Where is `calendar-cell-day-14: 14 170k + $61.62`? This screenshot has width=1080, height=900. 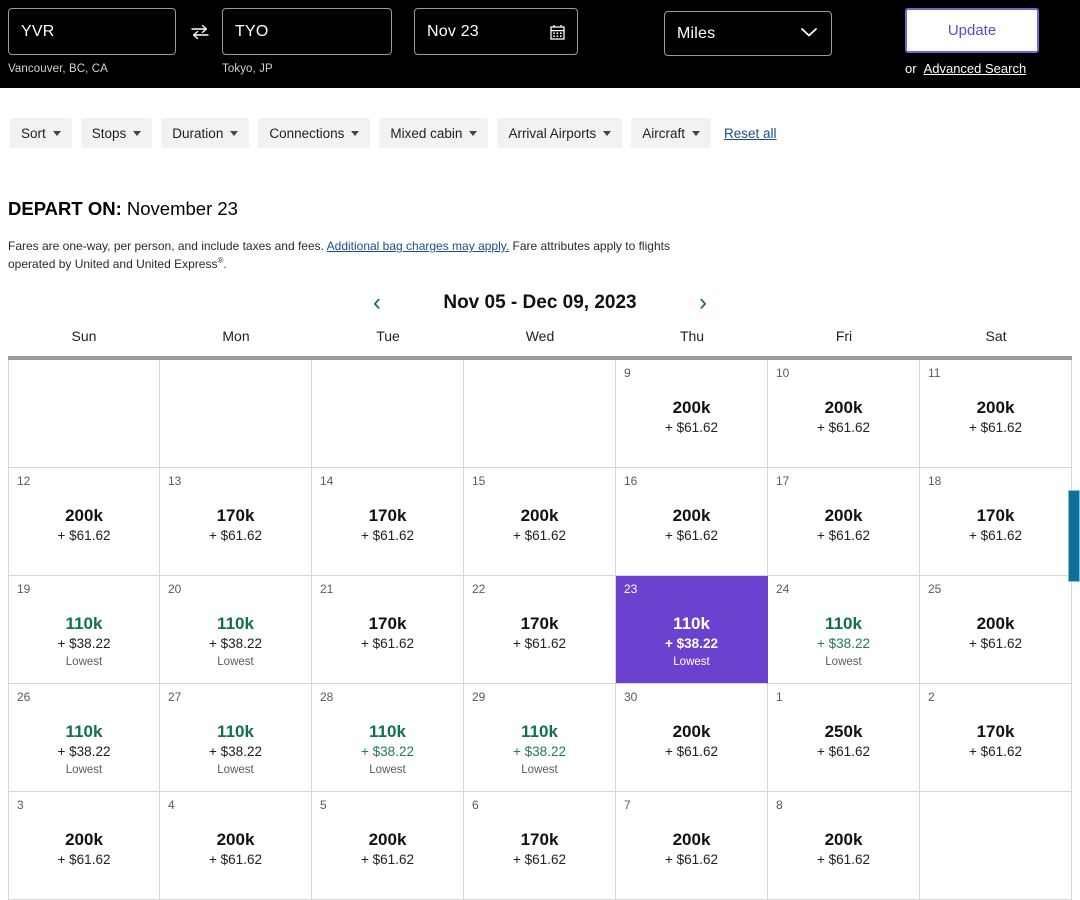
calendar-cell-day-14: 14 170k + $61.62 is located at coordinates (388, 522).